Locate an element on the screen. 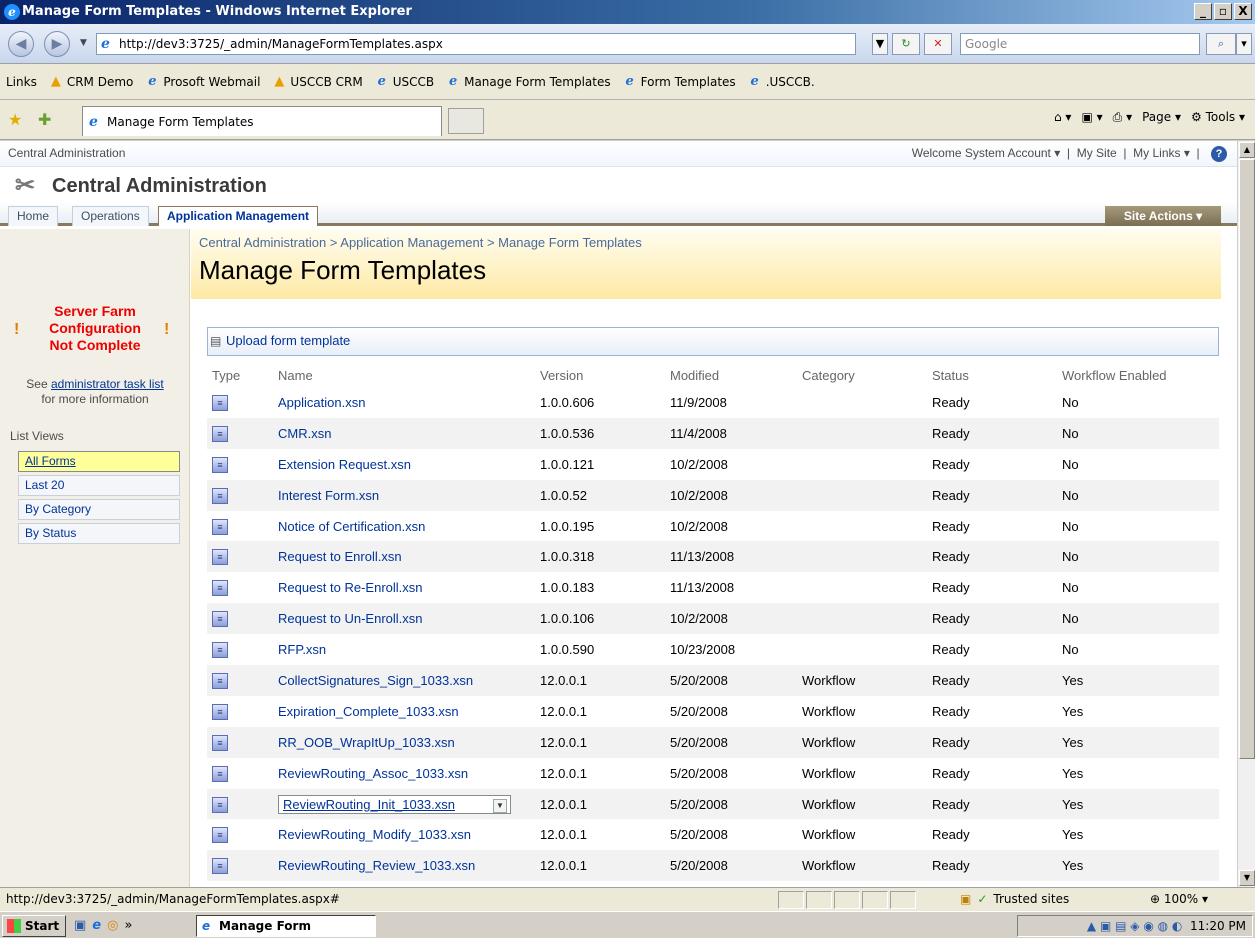 This screenshot has width=1255, height=938. close-button: X is located at coordinates (1243, 11).